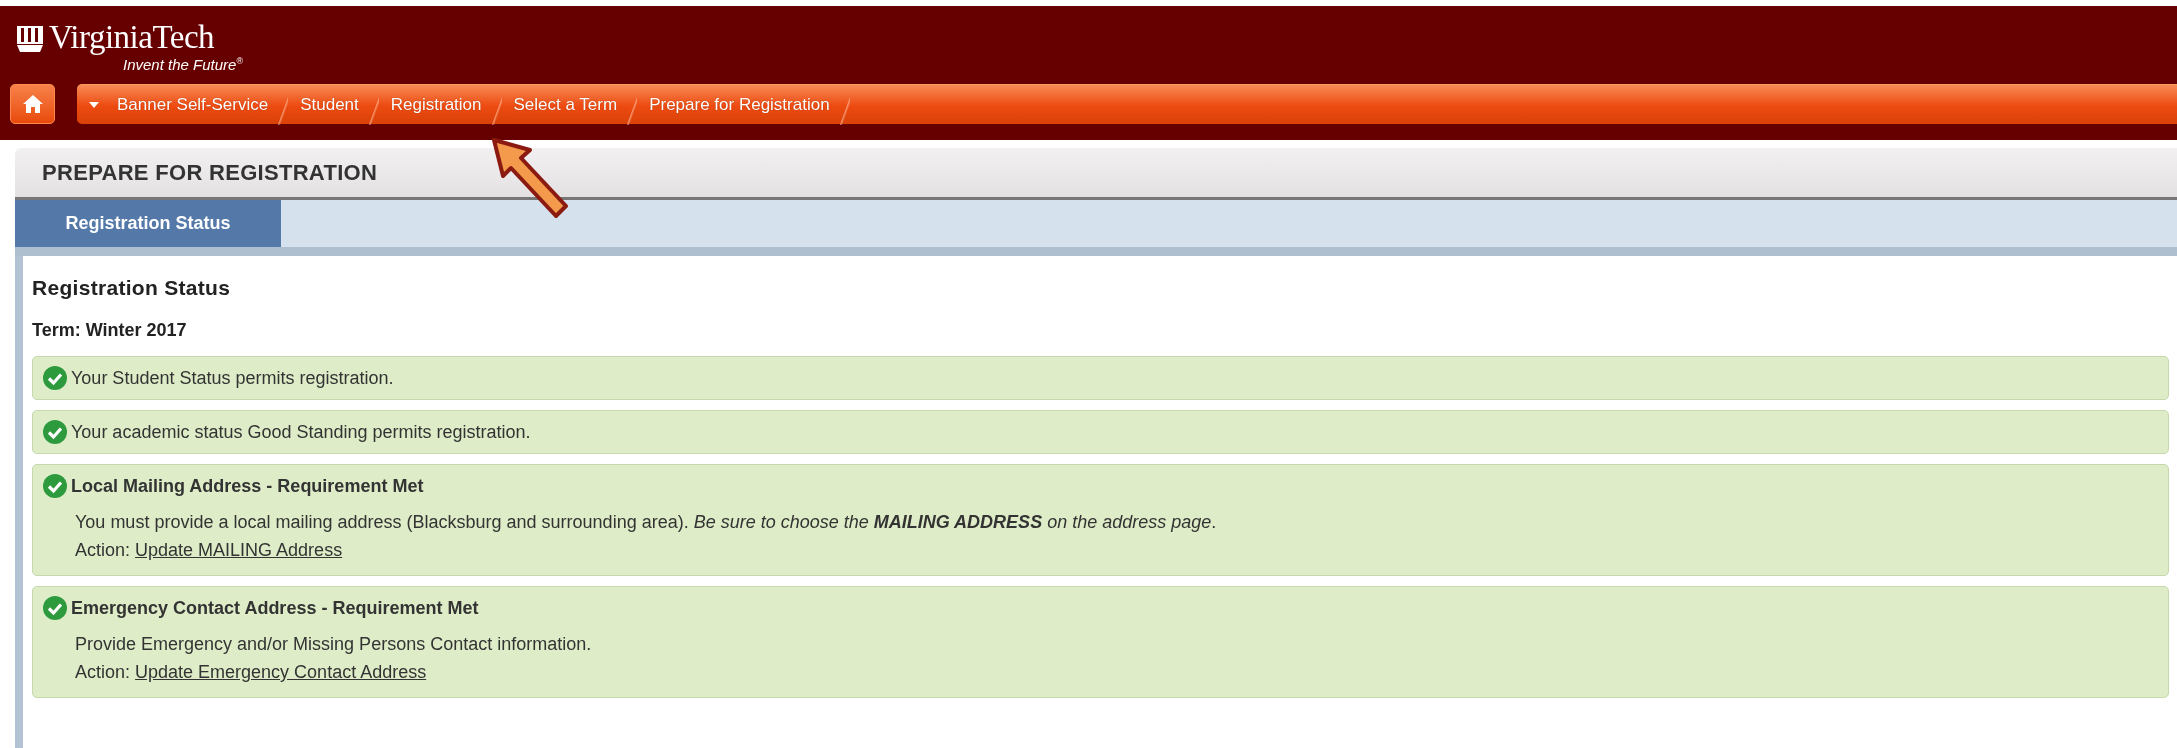 This screenshot has width=2177, height=748. I want to click on term-label: Term: Winter 2017, so click(110, 330).